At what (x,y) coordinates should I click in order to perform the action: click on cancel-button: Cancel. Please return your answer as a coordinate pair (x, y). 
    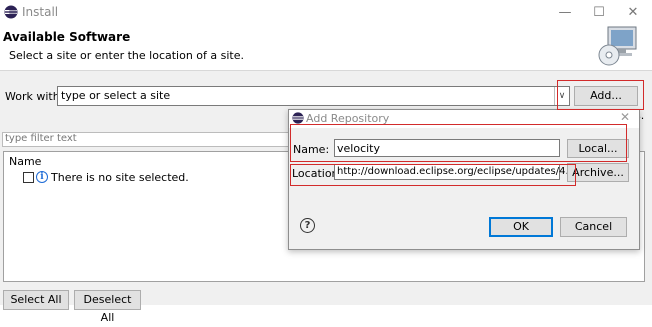
    Looking at the image, I should click on (593, 227).